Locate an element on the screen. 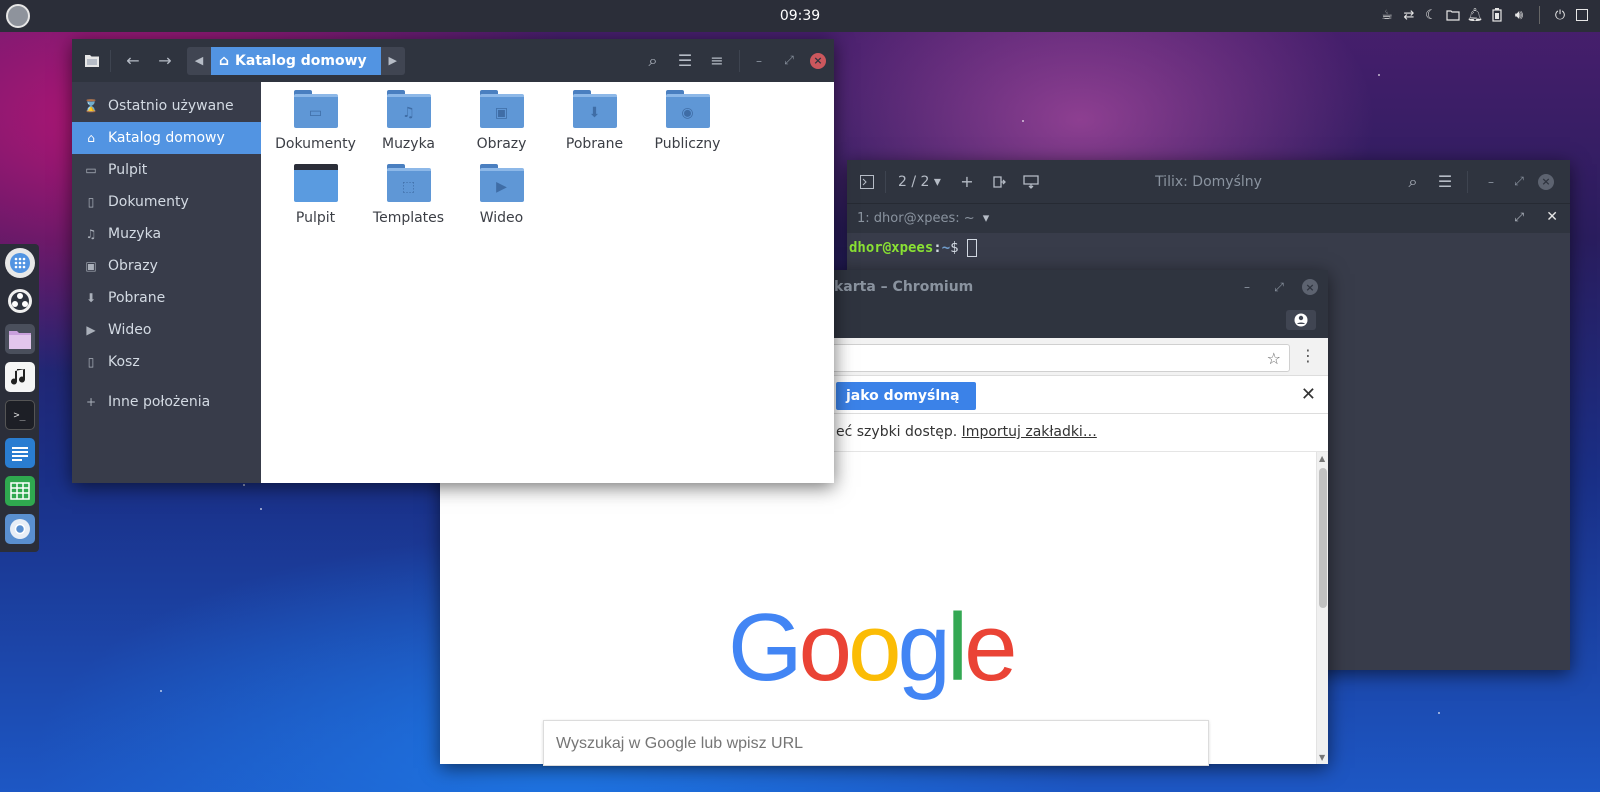  image-icon: ▣ is located at coordinates (91, 266).